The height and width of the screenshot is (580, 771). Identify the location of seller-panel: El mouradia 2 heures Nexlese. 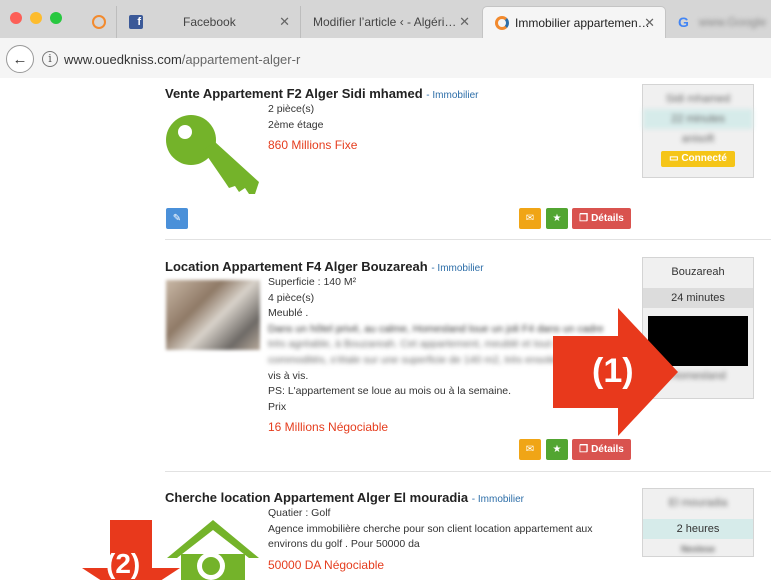
(698, 522).